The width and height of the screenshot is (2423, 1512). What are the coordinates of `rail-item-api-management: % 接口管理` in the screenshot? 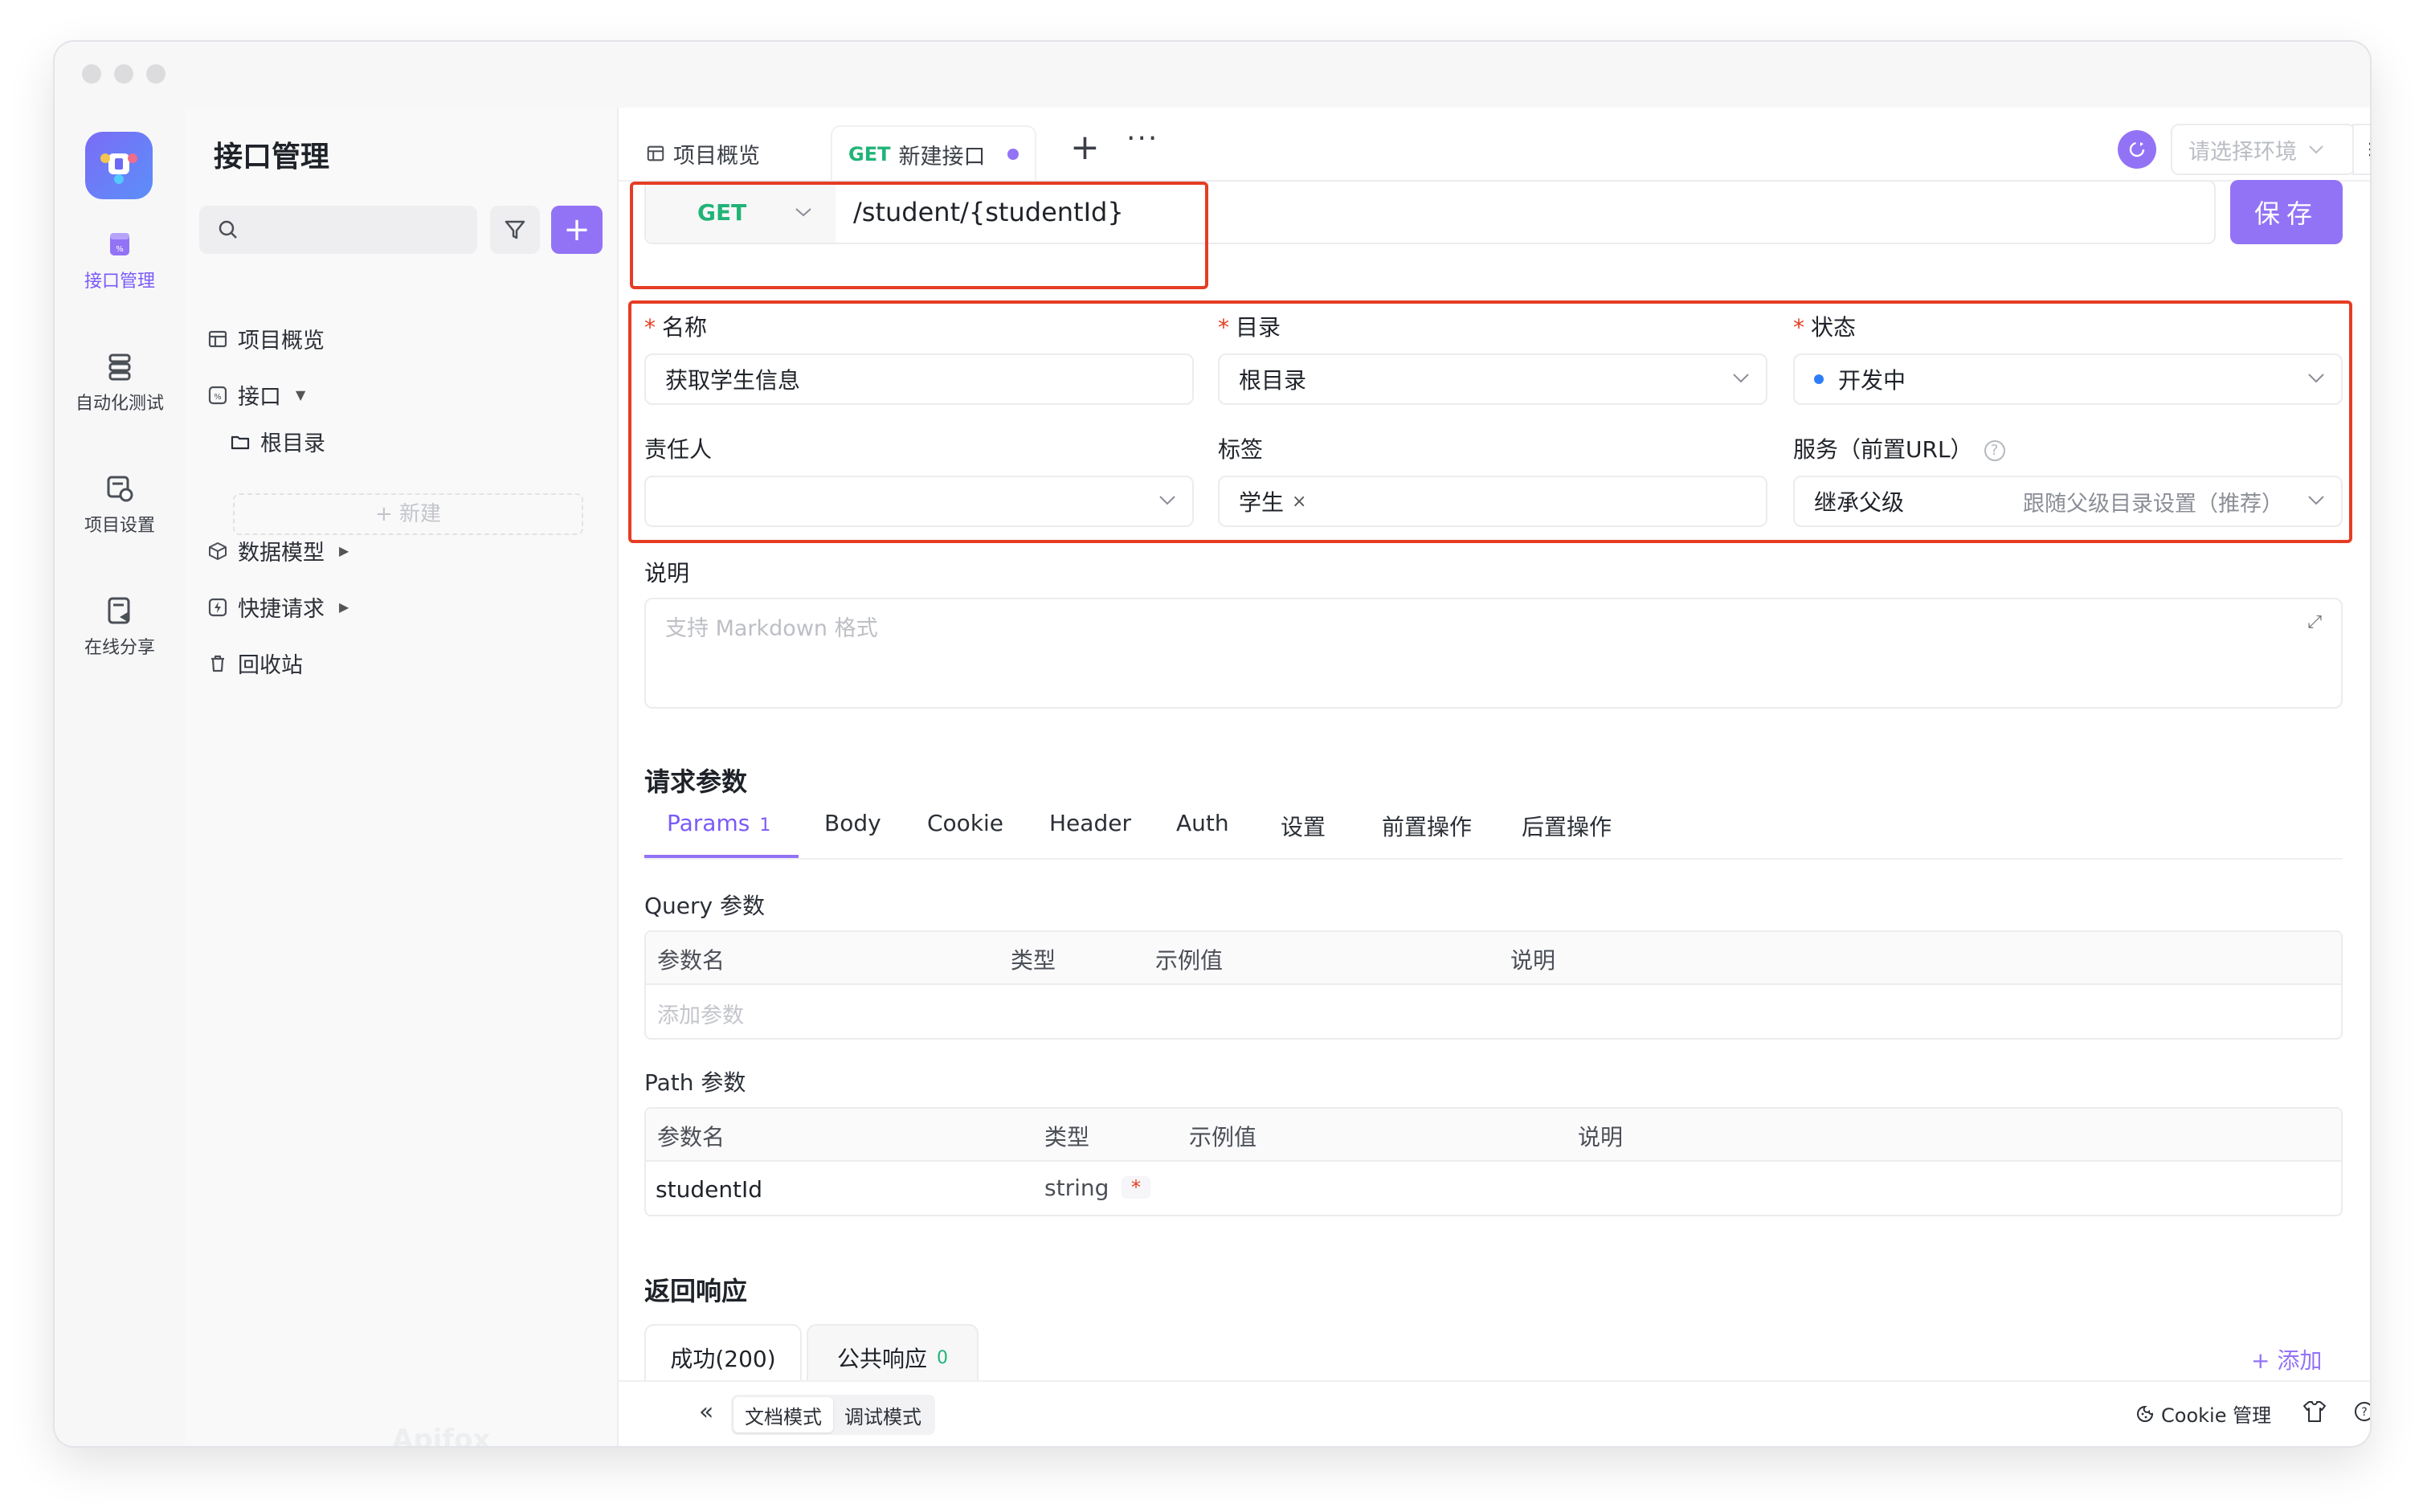 It's located at (120, 260).